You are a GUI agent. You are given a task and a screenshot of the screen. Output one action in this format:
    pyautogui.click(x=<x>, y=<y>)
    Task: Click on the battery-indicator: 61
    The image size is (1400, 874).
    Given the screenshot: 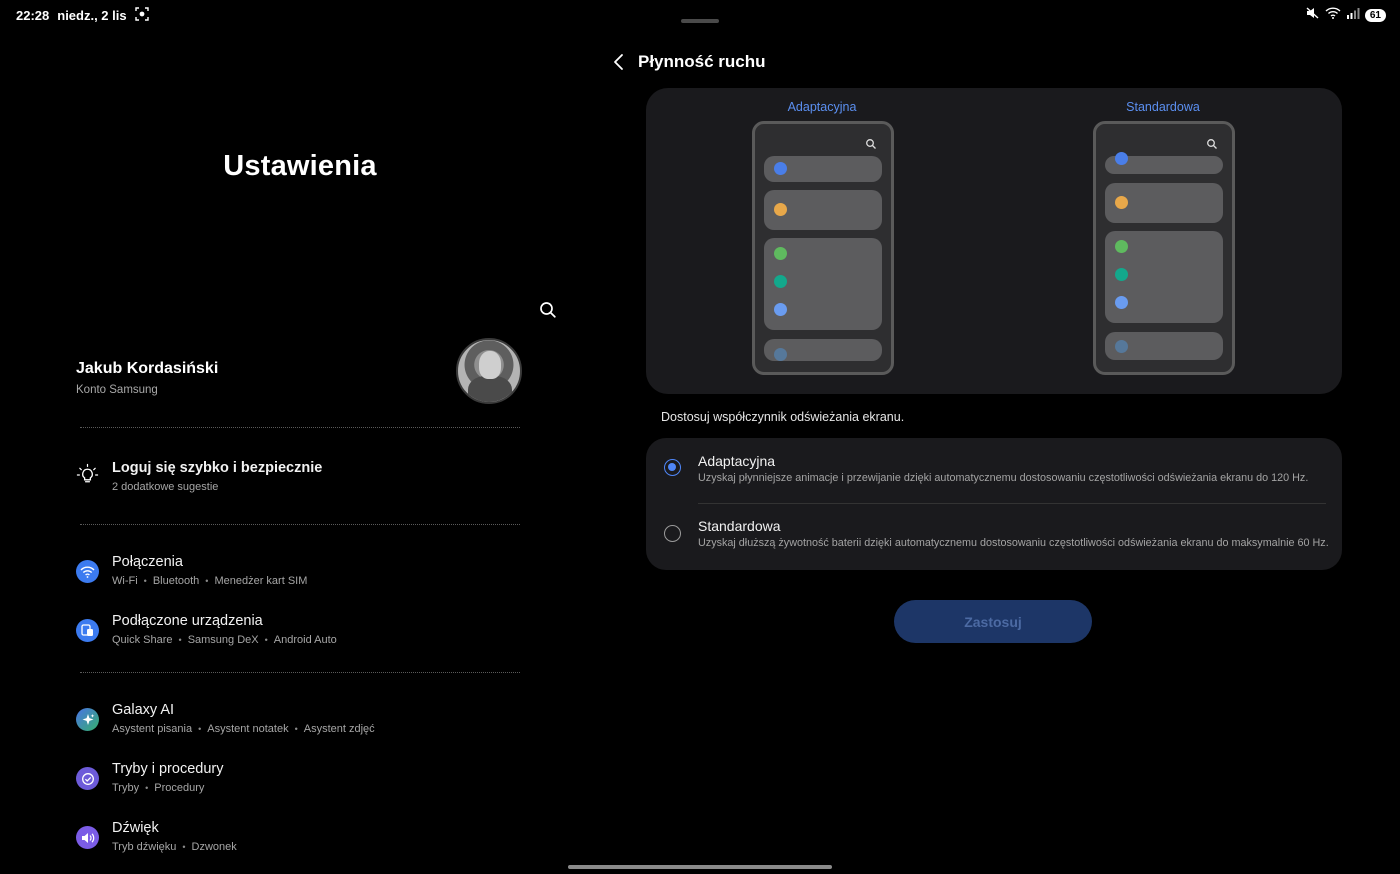 What is the action you would take?
    pyautogui.click(x=1375, y=15)
    